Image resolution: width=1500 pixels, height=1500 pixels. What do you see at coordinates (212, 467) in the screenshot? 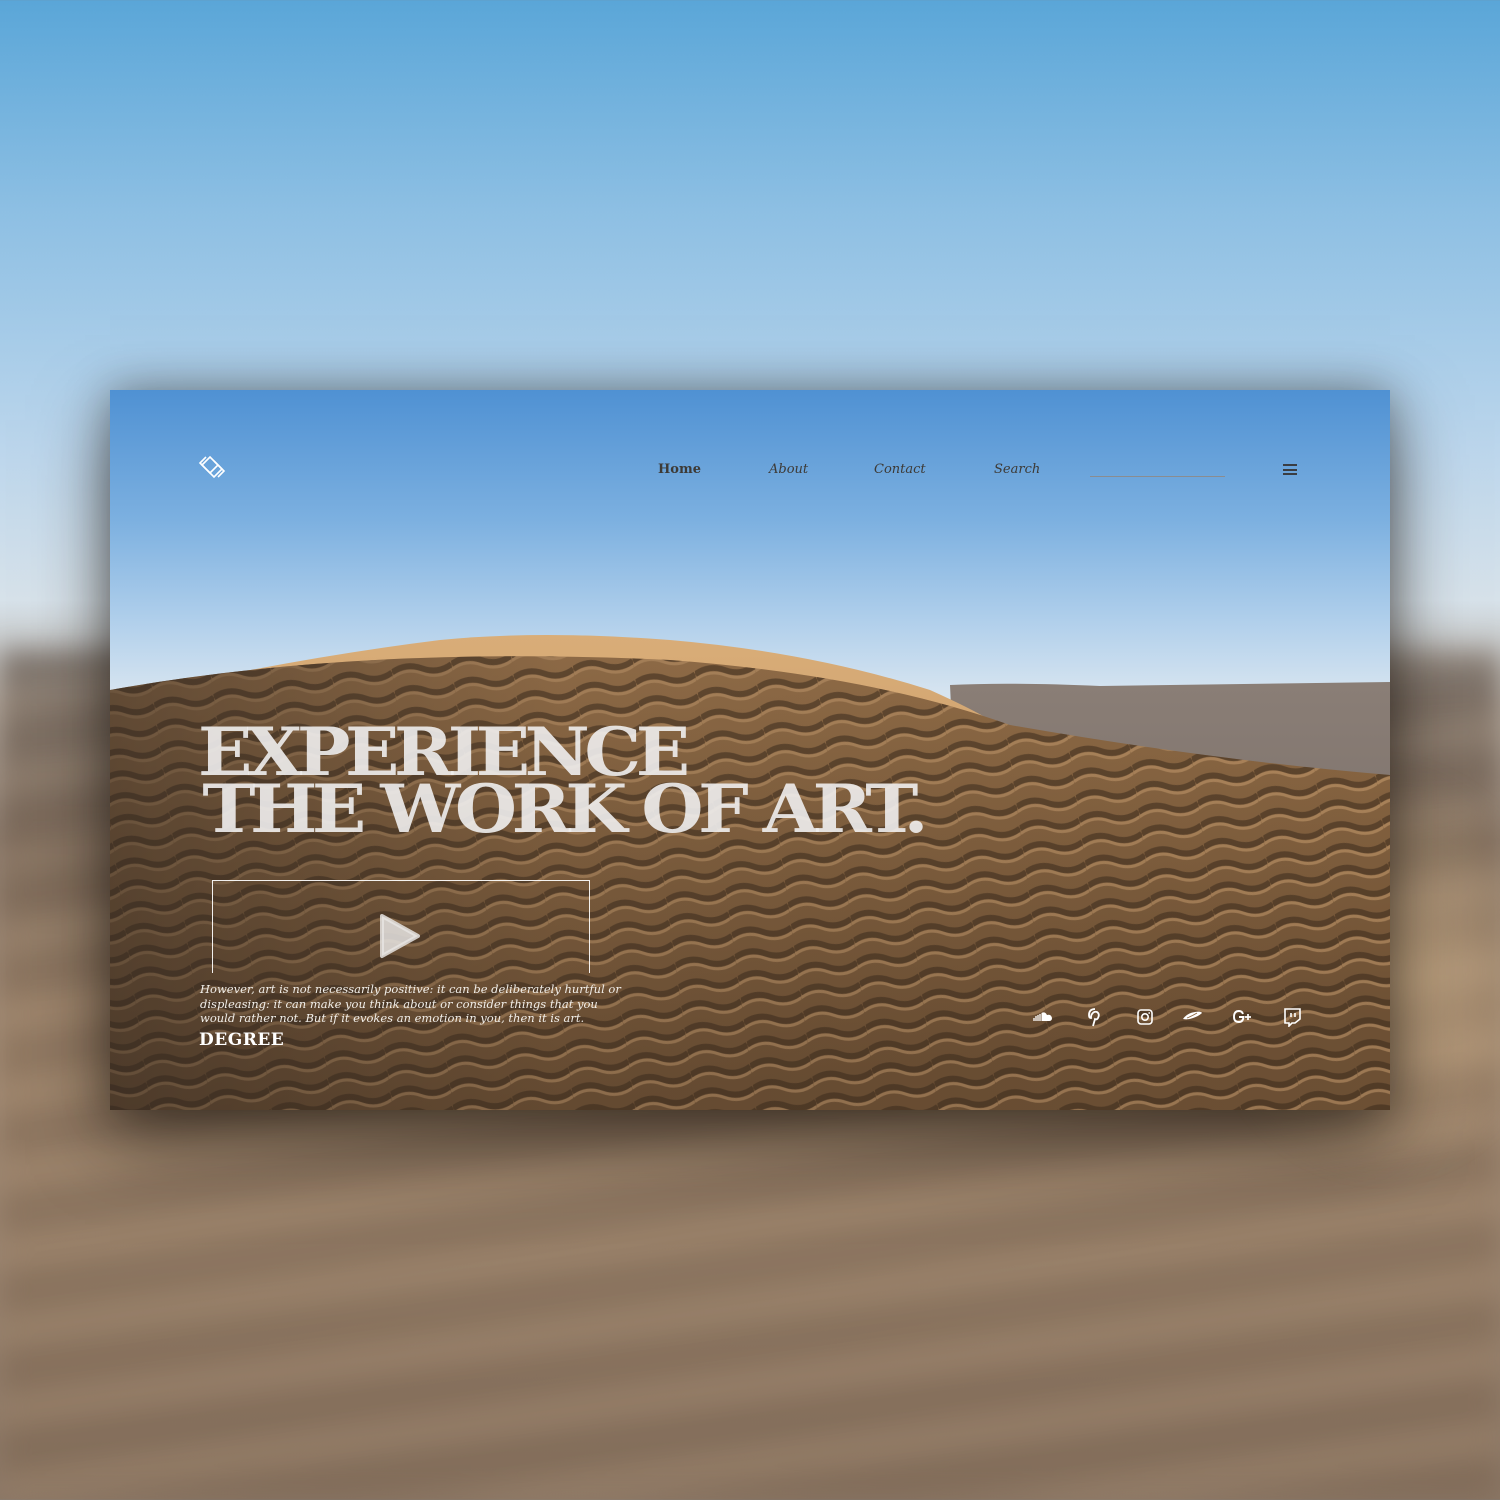
I see `diamond-logo-icon` at bounding box center [212, 467].